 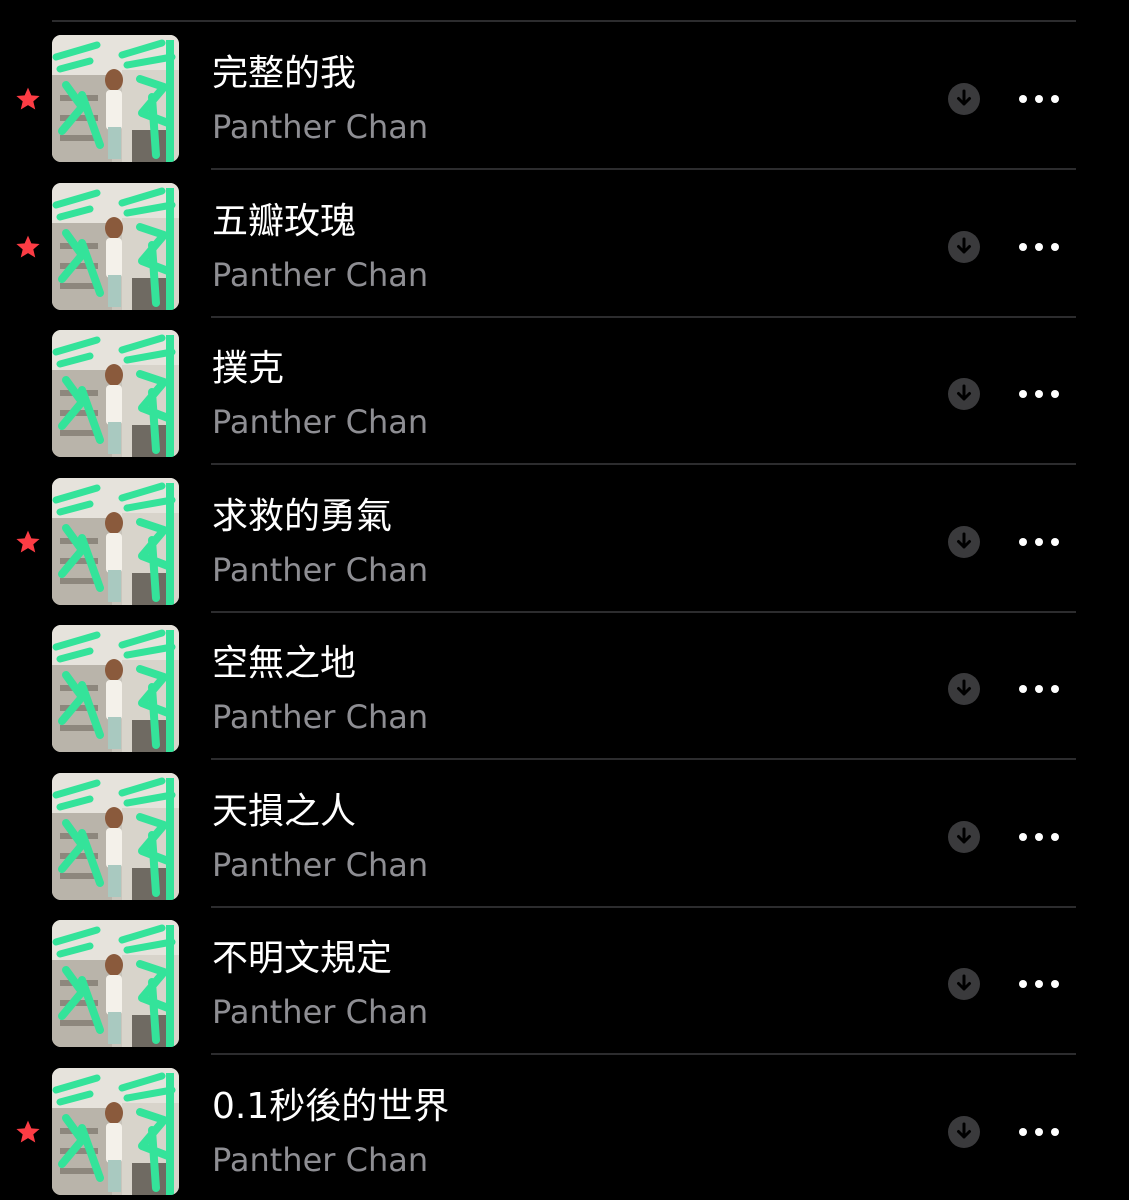 I want to click on song-title: 空無之地, so click(x=284, y=663).